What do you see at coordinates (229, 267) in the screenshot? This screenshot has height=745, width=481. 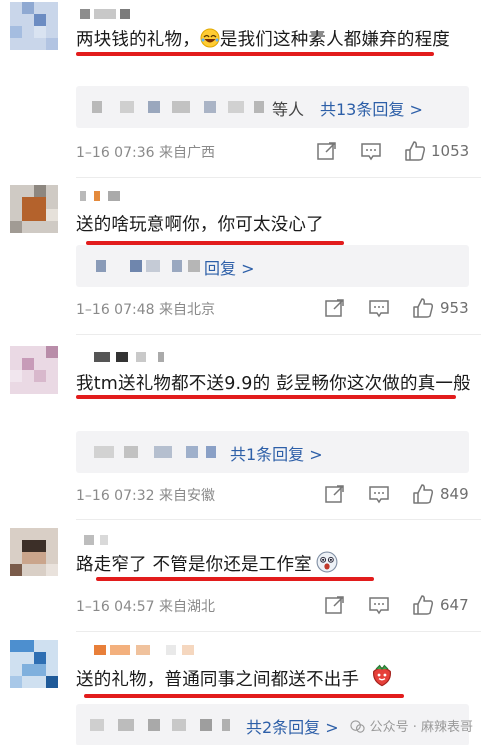 I see `view-replies-link: 回复 >` at bounding box center [229, 267].